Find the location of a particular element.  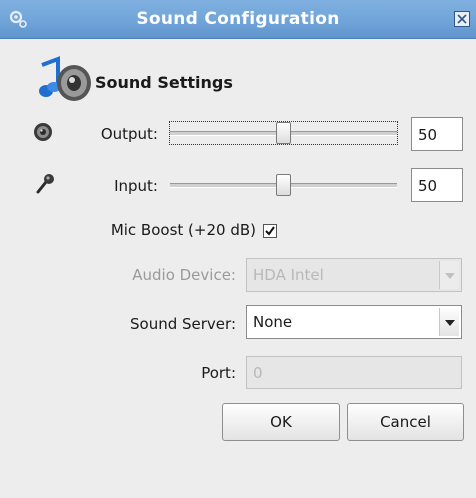

audio-device-label: Audio Device: is located at coordinates (184, 275).